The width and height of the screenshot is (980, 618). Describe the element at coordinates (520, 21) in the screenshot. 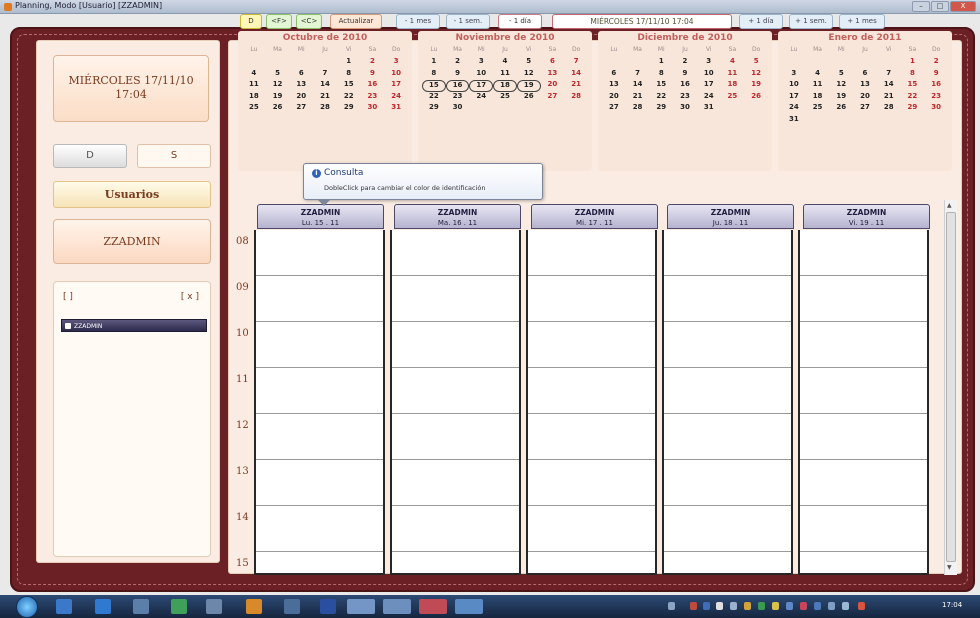

I see `minus-day-button: - 1 día` at that location.